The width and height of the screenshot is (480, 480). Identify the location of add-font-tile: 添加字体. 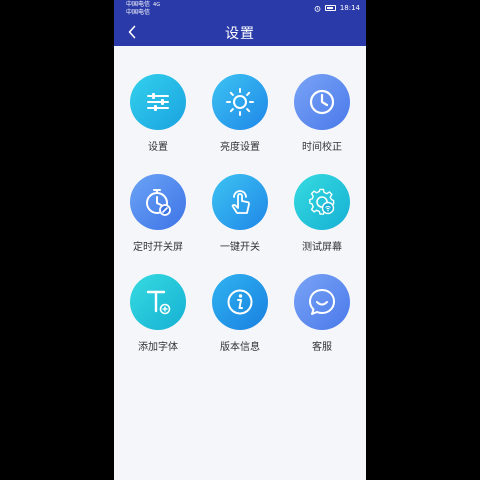
(158, 320).